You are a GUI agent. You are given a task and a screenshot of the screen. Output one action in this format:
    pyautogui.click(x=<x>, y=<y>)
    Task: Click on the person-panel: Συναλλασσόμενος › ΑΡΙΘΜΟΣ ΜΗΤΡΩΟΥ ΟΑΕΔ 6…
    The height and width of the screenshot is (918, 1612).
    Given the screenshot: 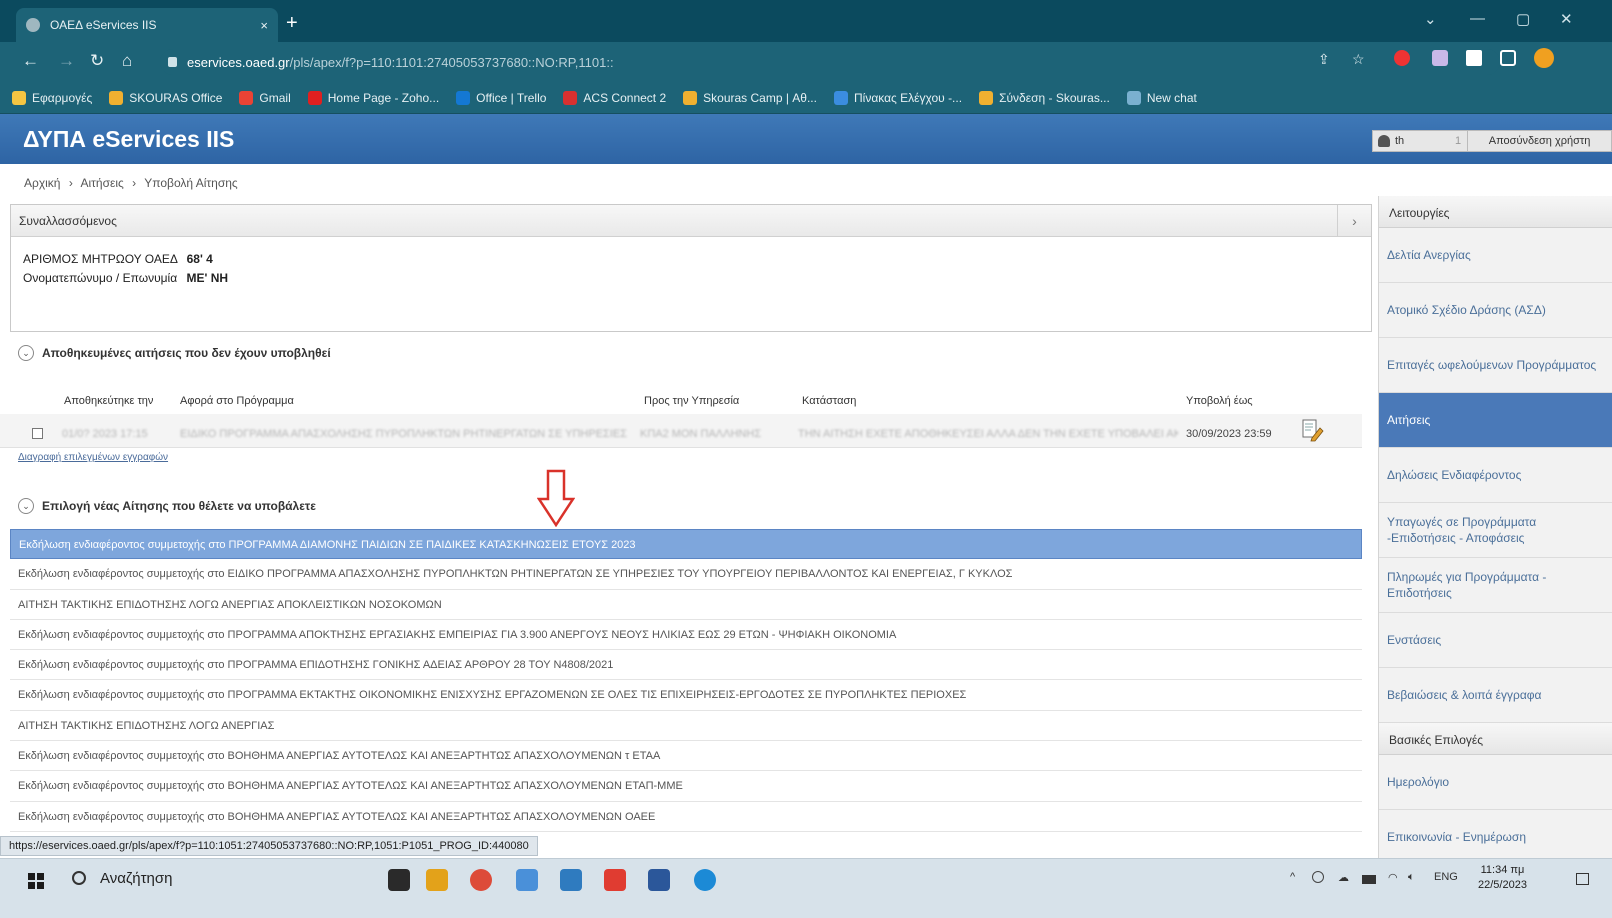 What is the action you would take?
    pyautogui.click(x=691, y=268)
    